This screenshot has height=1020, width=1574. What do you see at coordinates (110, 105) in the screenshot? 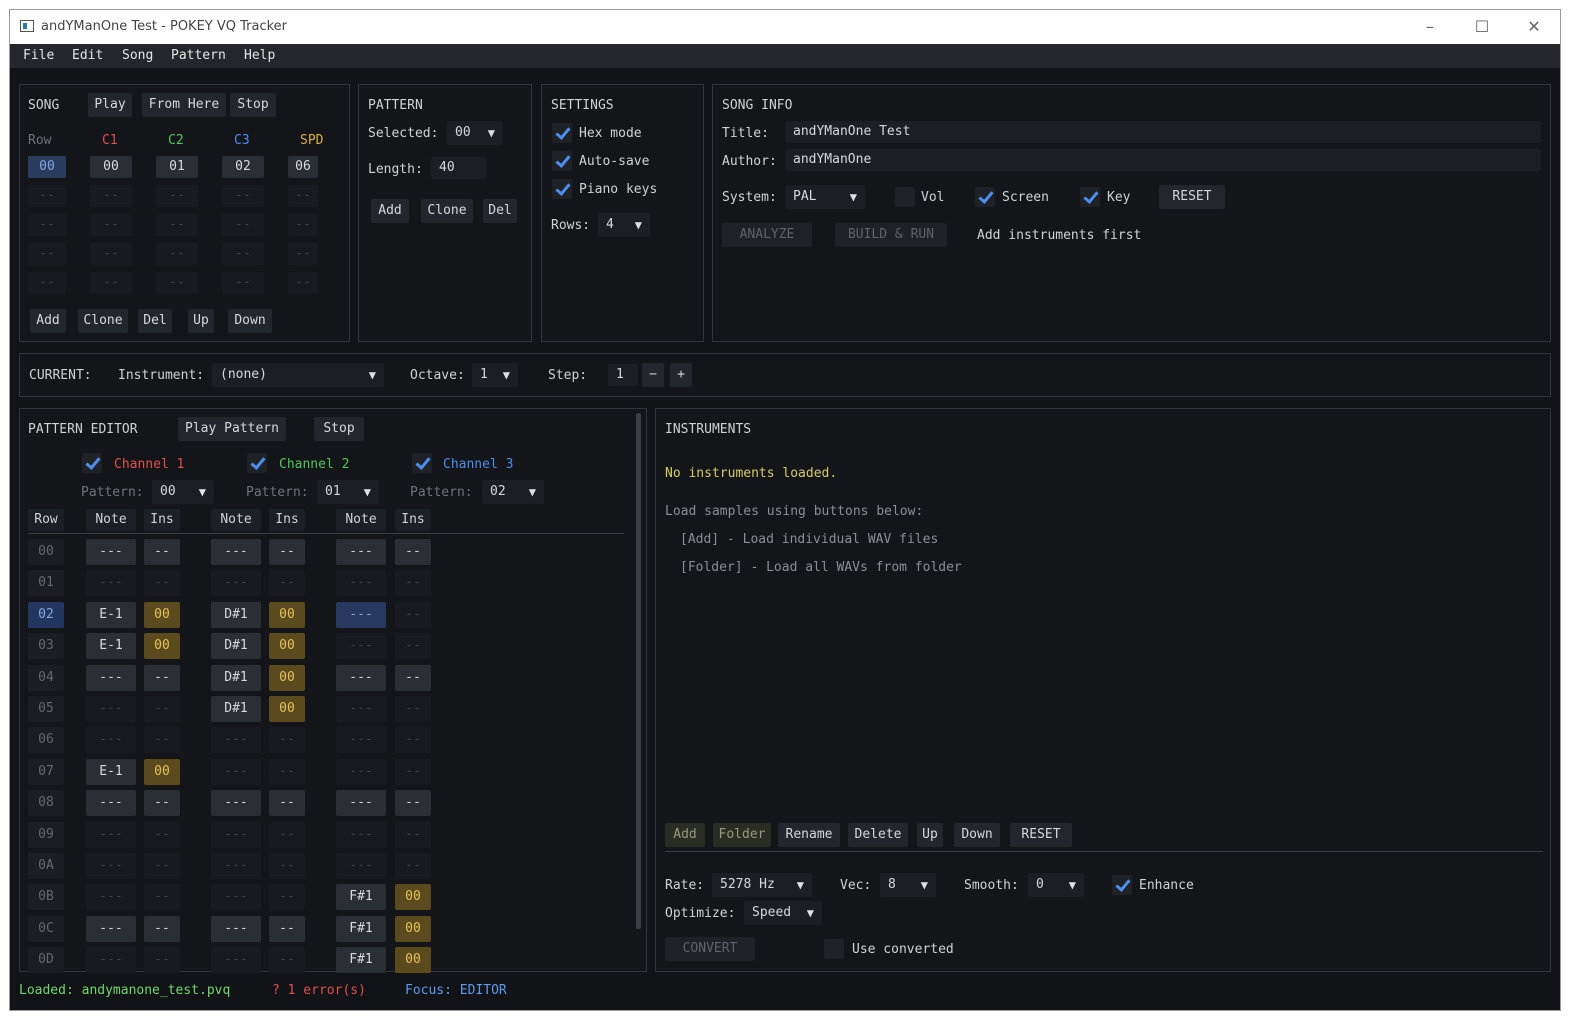
I see `song-play-button: Play` at bounding box center [110, 105].